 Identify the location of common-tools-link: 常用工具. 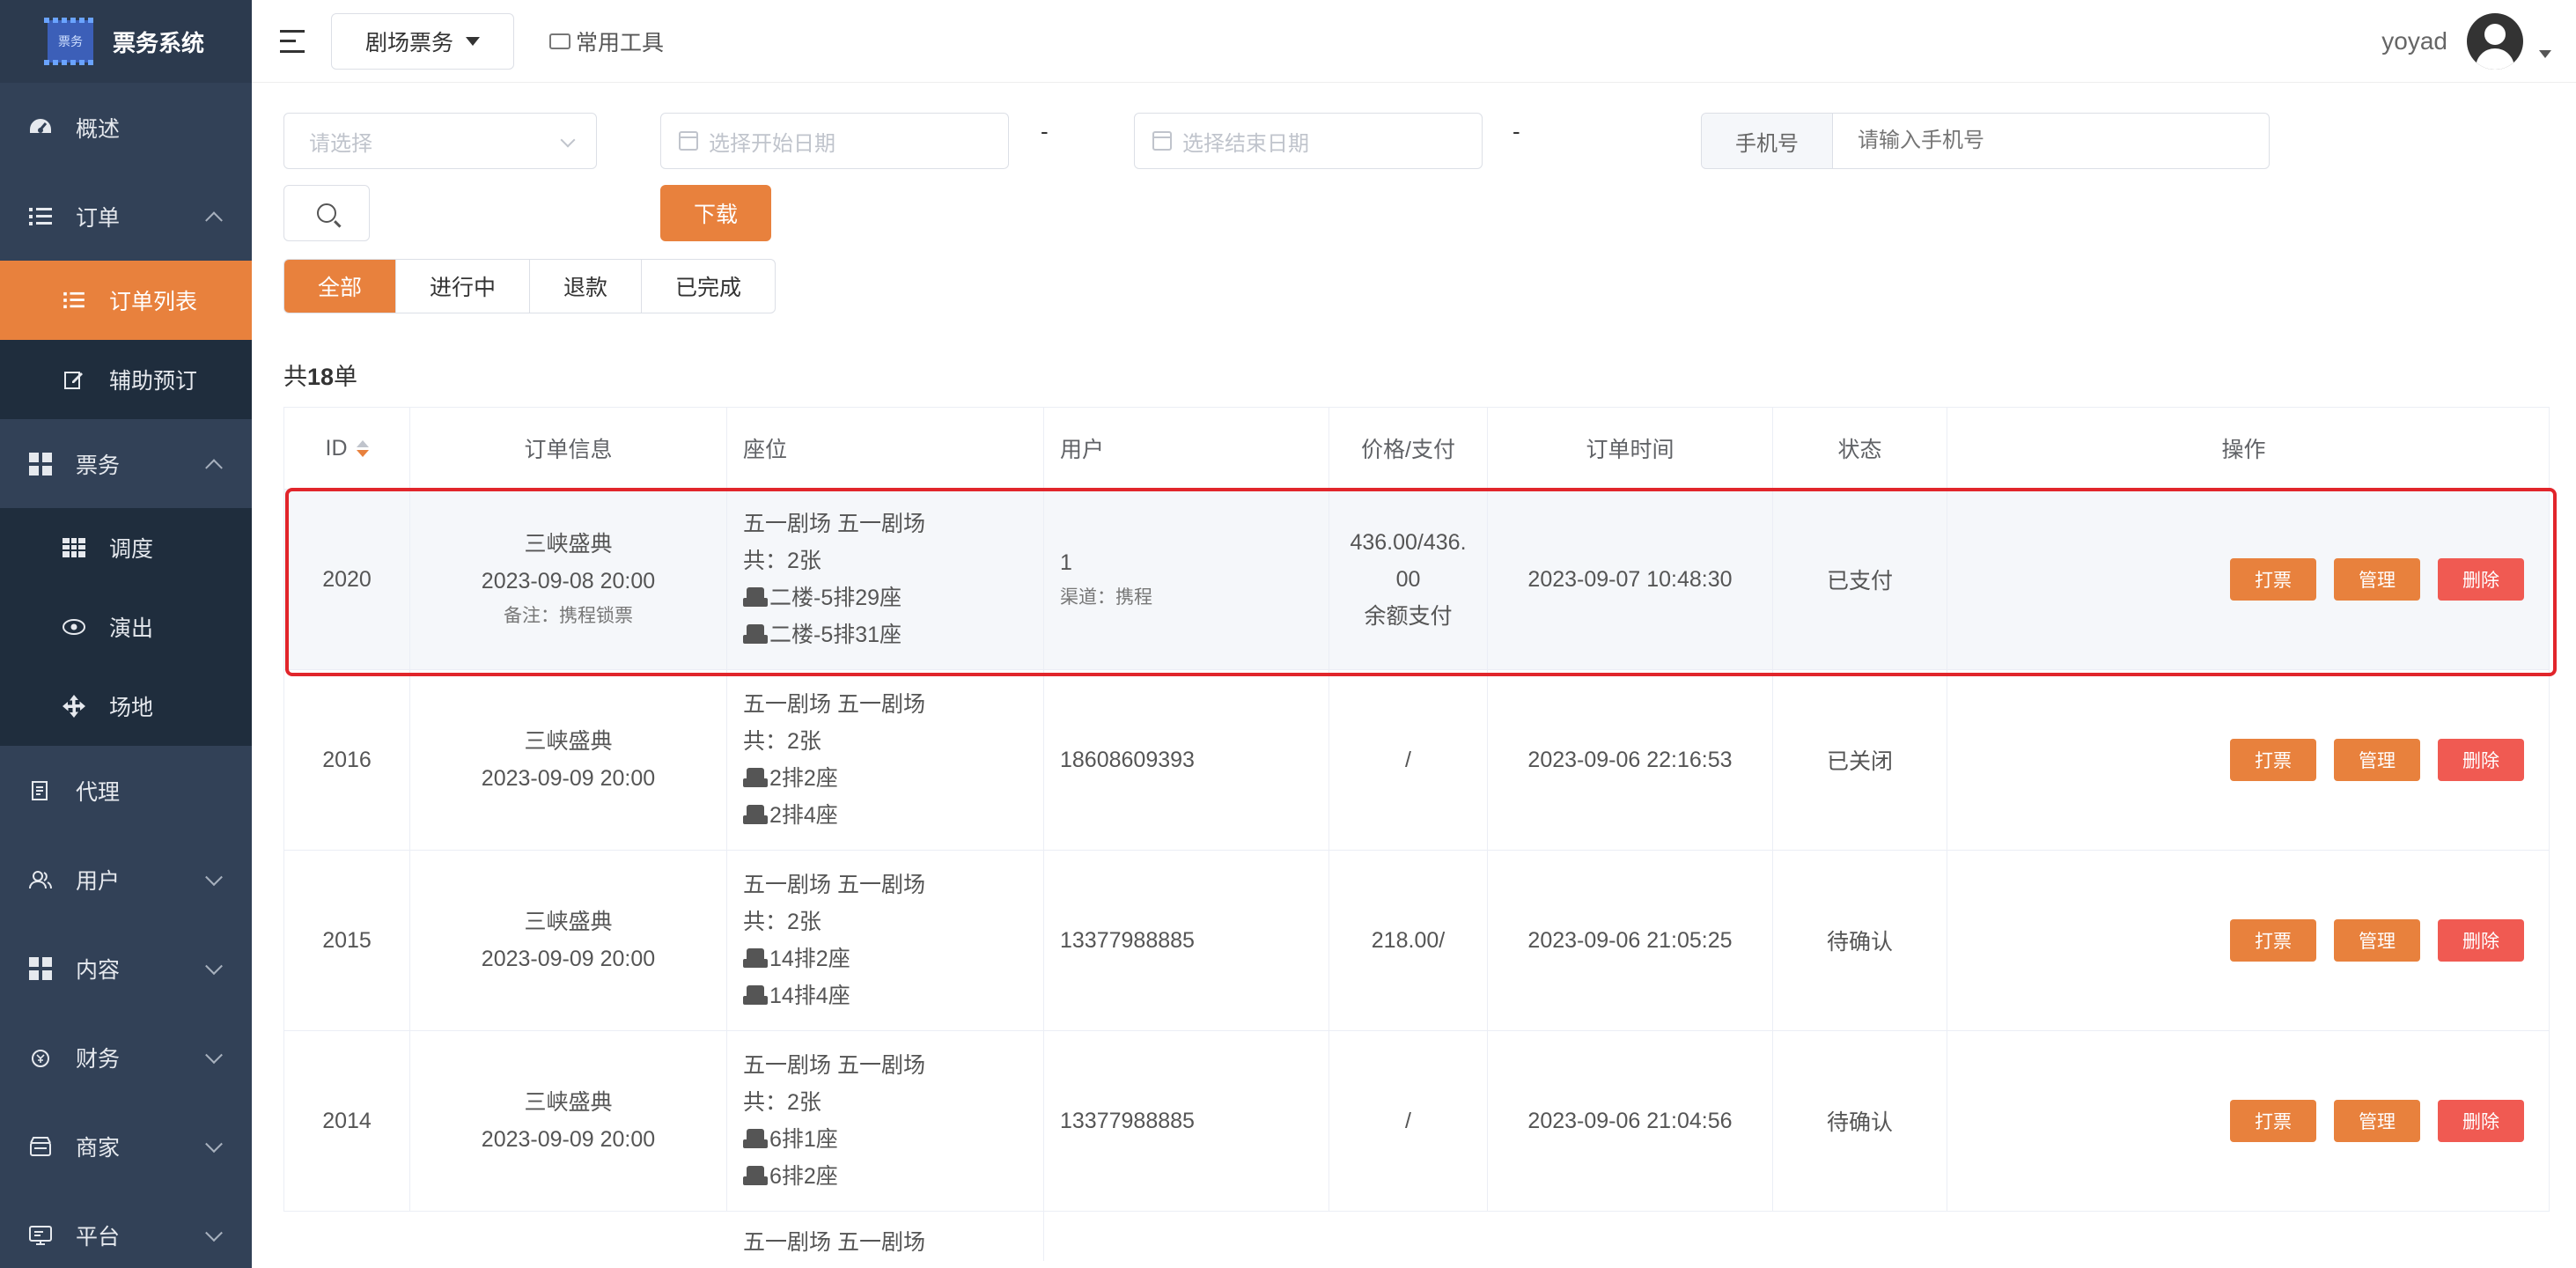
(607, 41).